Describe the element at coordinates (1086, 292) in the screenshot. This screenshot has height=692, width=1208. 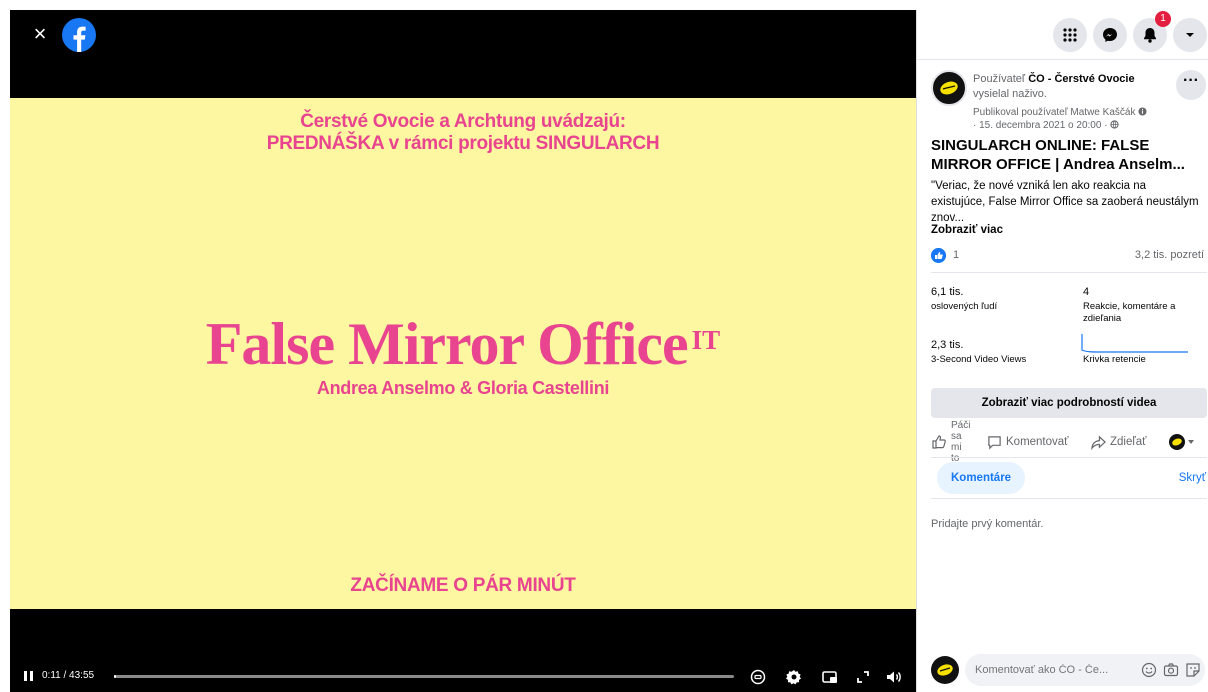
I see `reactions-value: 4` at that location.